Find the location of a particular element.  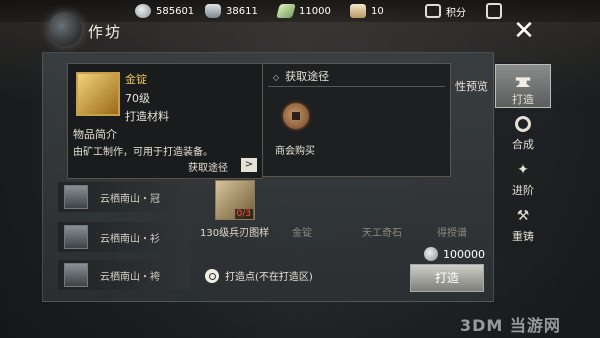

ticket-resource: 11000 is located at coordinates (303, 11).